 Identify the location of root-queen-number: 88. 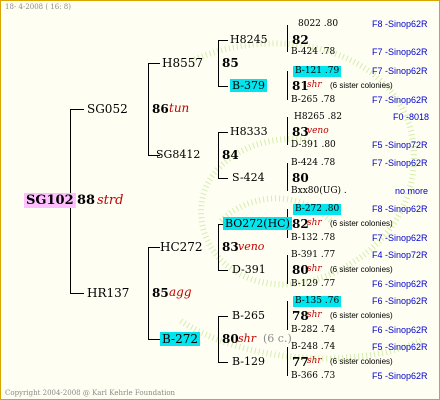
(86, 200).